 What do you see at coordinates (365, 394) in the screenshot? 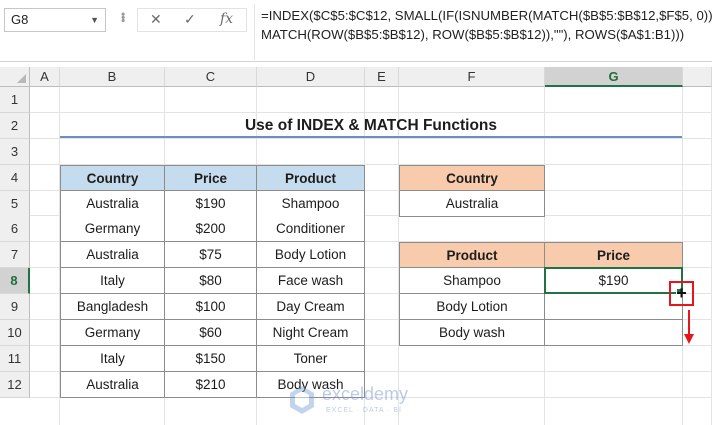
I see `watermark-brand: exceldemy` at bounding box center [365, 394].